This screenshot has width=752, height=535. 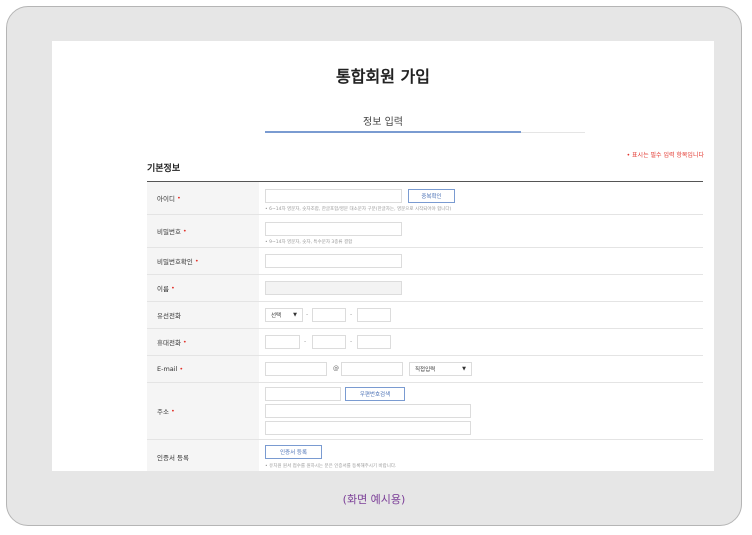 What do you see at coordinates (425, 261) in the screenshot?
I see `row-password-confirm: 비밀번호확인 •` at bounding box center [425, 261].